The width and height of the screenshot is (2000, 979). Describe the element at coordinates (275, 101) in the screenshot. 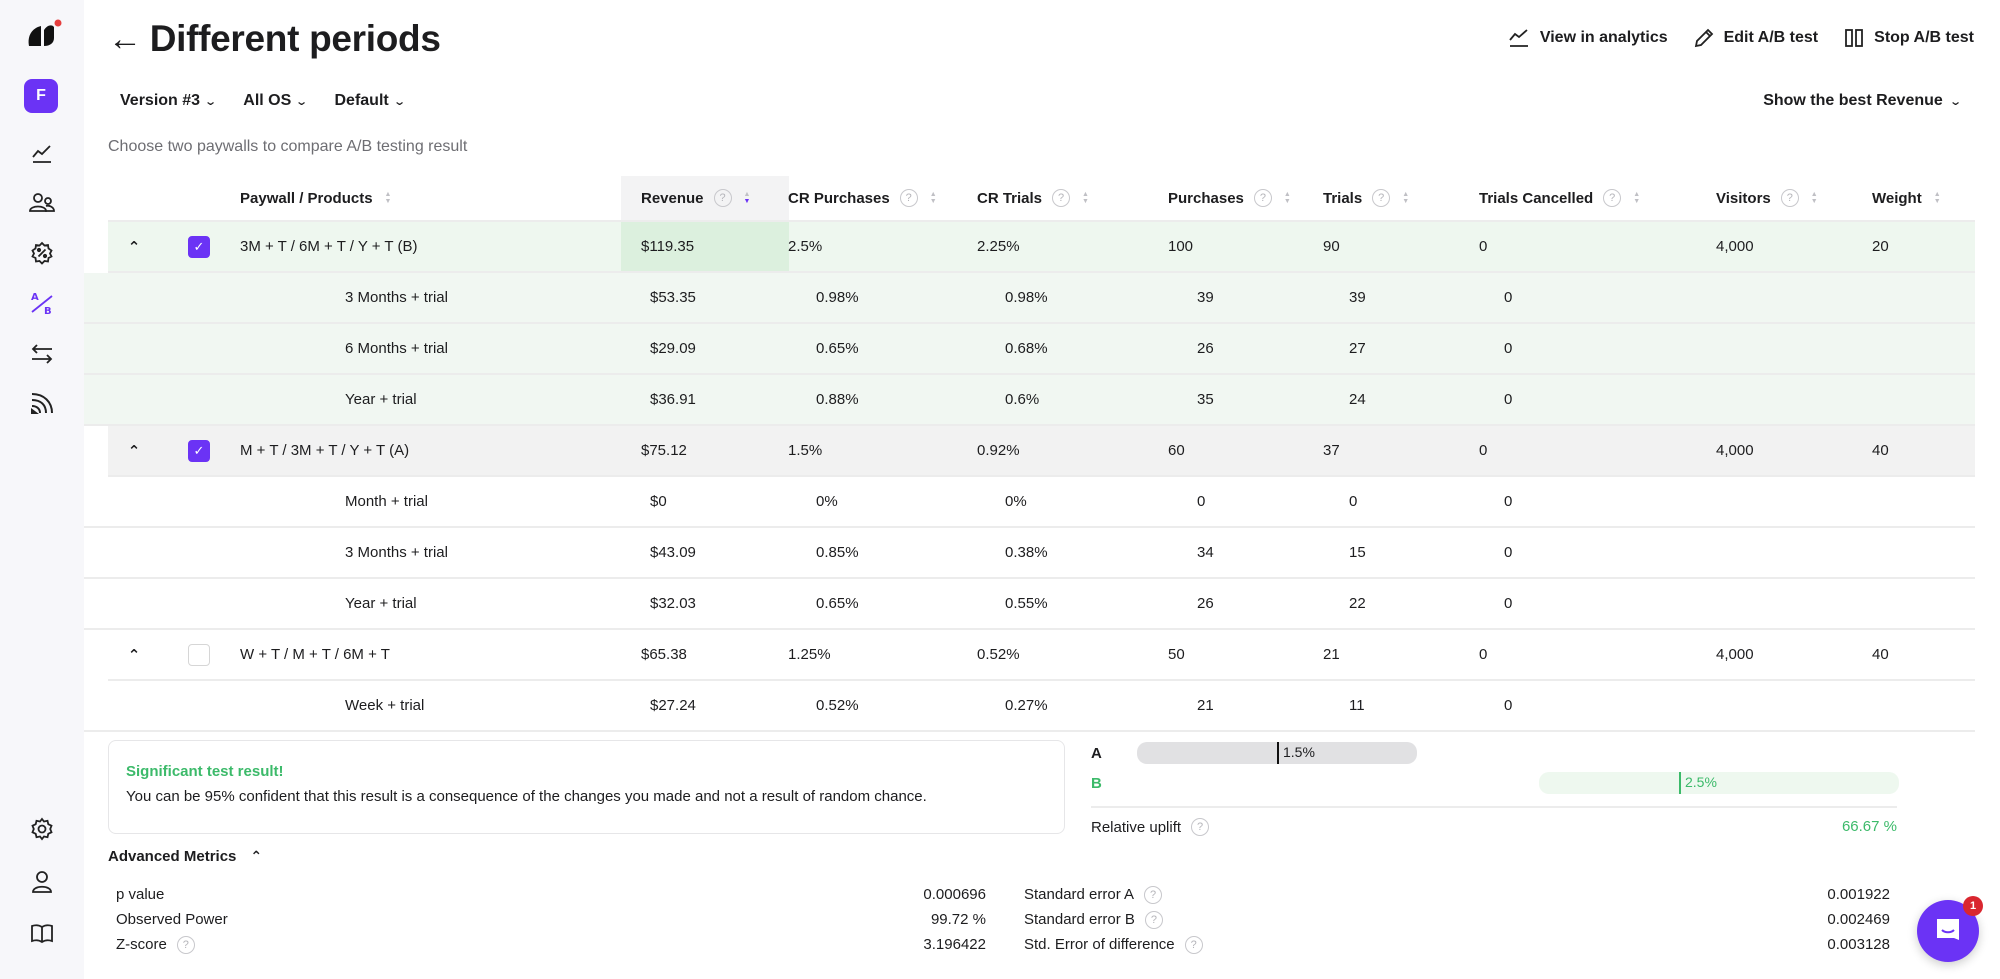

I see `os-dropdown: All OS ⌄` at that location.